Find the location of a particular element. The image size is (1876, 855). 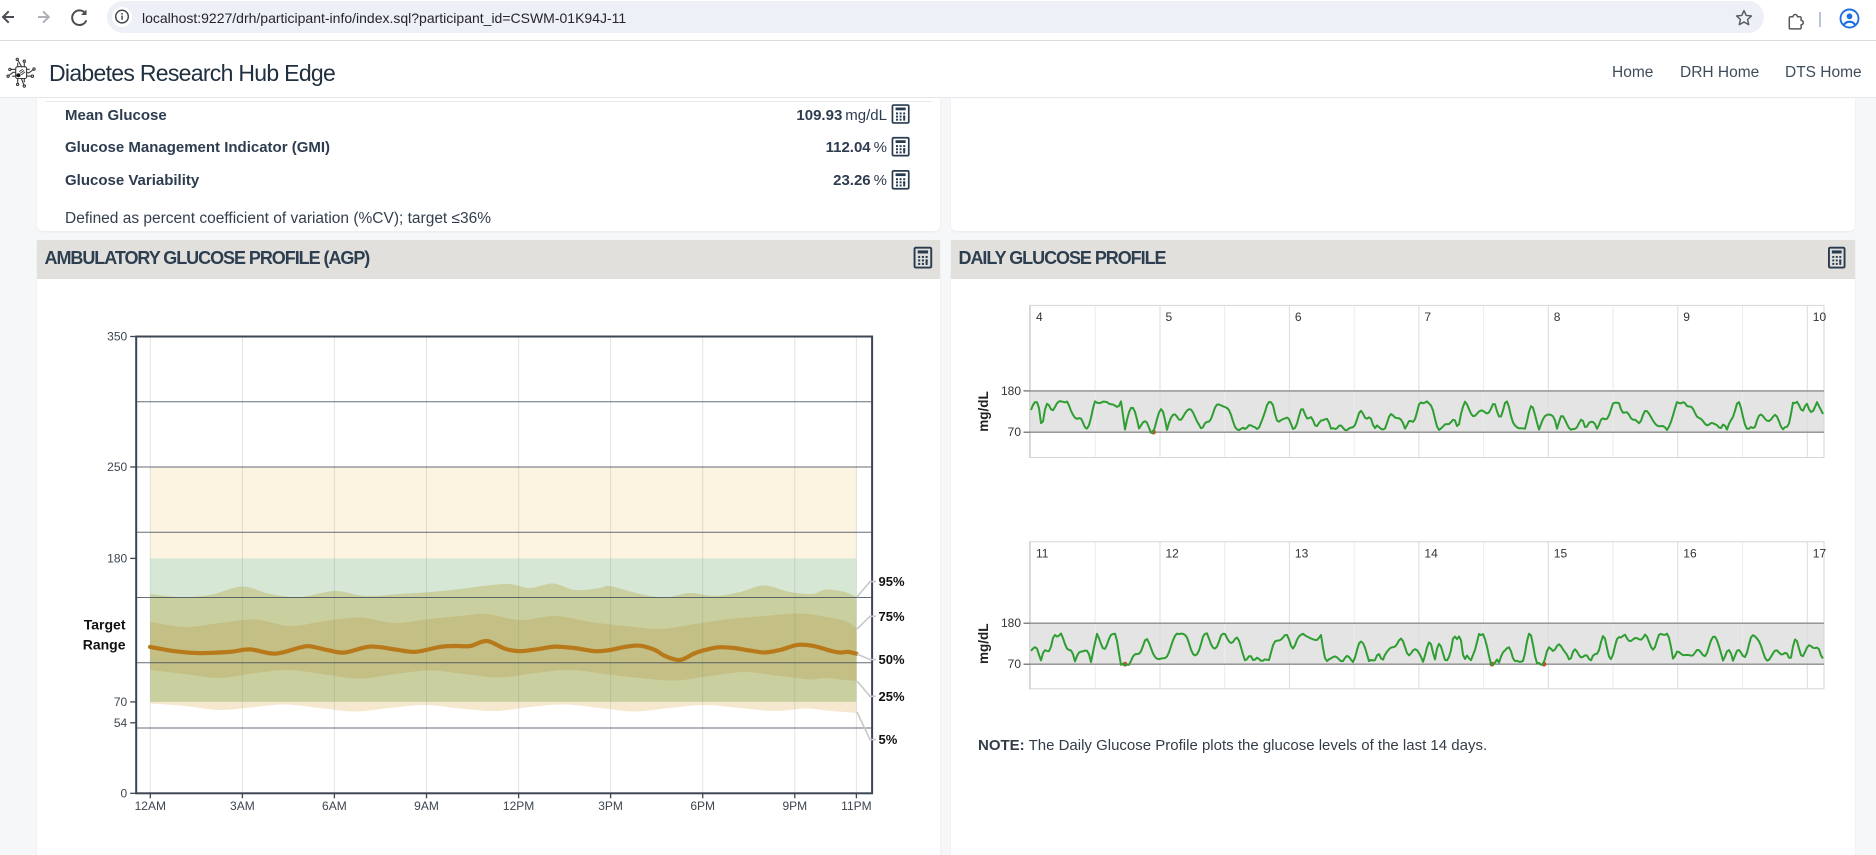

svg-text: 50% is located at coordinates (892, 659).